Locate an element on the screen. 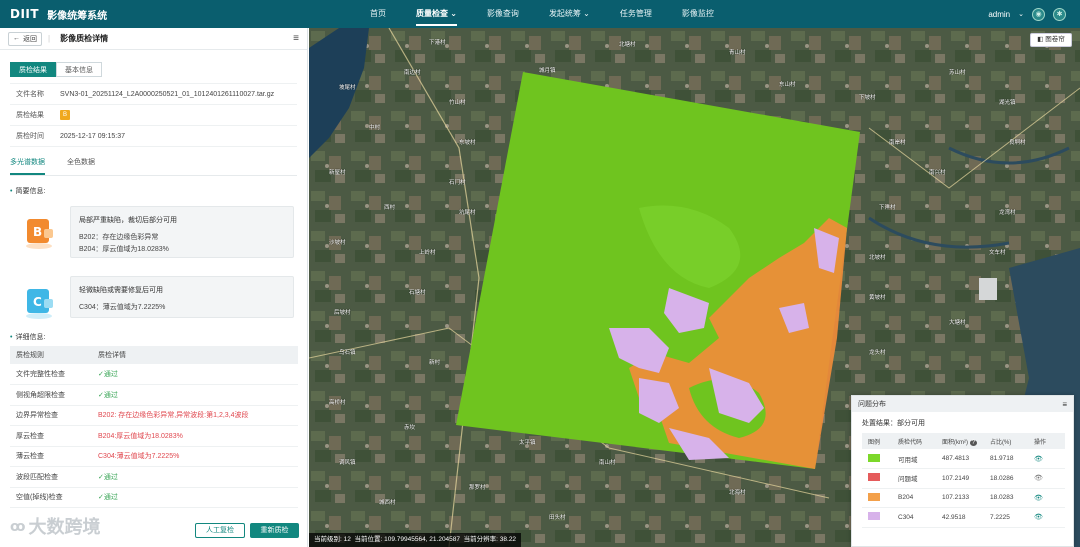  level-value: 12 is located at coordinates (347, 539).